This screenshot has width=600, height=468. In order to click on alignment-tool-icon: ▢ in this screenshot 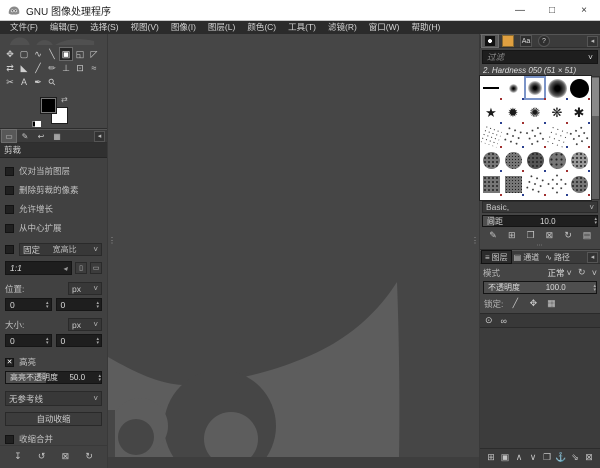, I will do `click(24, 54)`.